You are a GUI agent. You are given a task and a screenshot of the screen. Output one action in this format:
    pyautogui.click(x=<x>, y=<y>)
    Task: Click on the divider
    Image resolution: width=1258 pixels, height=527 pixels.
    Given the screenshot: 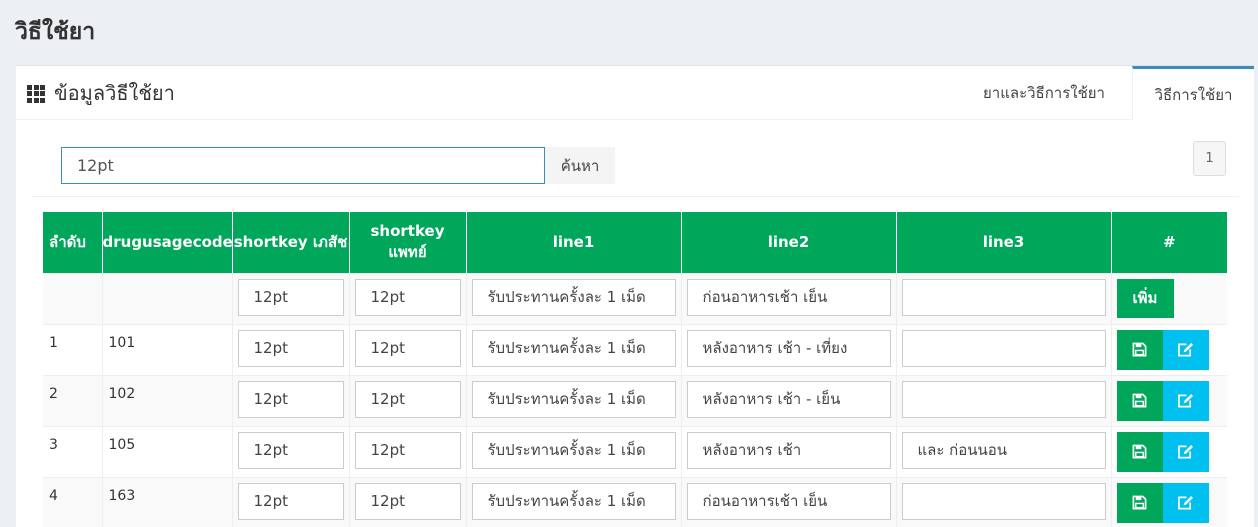 What is the action you would take?
    pyautogui.click(x=635, y=196)
    